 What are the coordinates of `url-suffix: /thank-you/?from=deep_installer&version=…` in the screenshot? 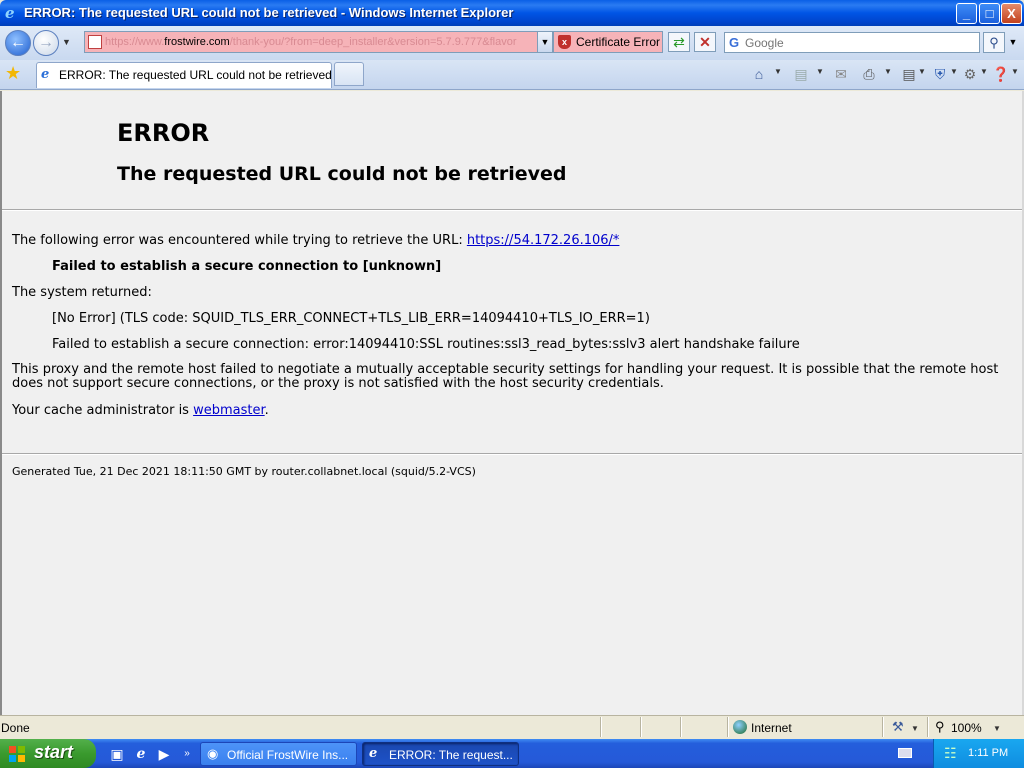 It's located at (373, 42).